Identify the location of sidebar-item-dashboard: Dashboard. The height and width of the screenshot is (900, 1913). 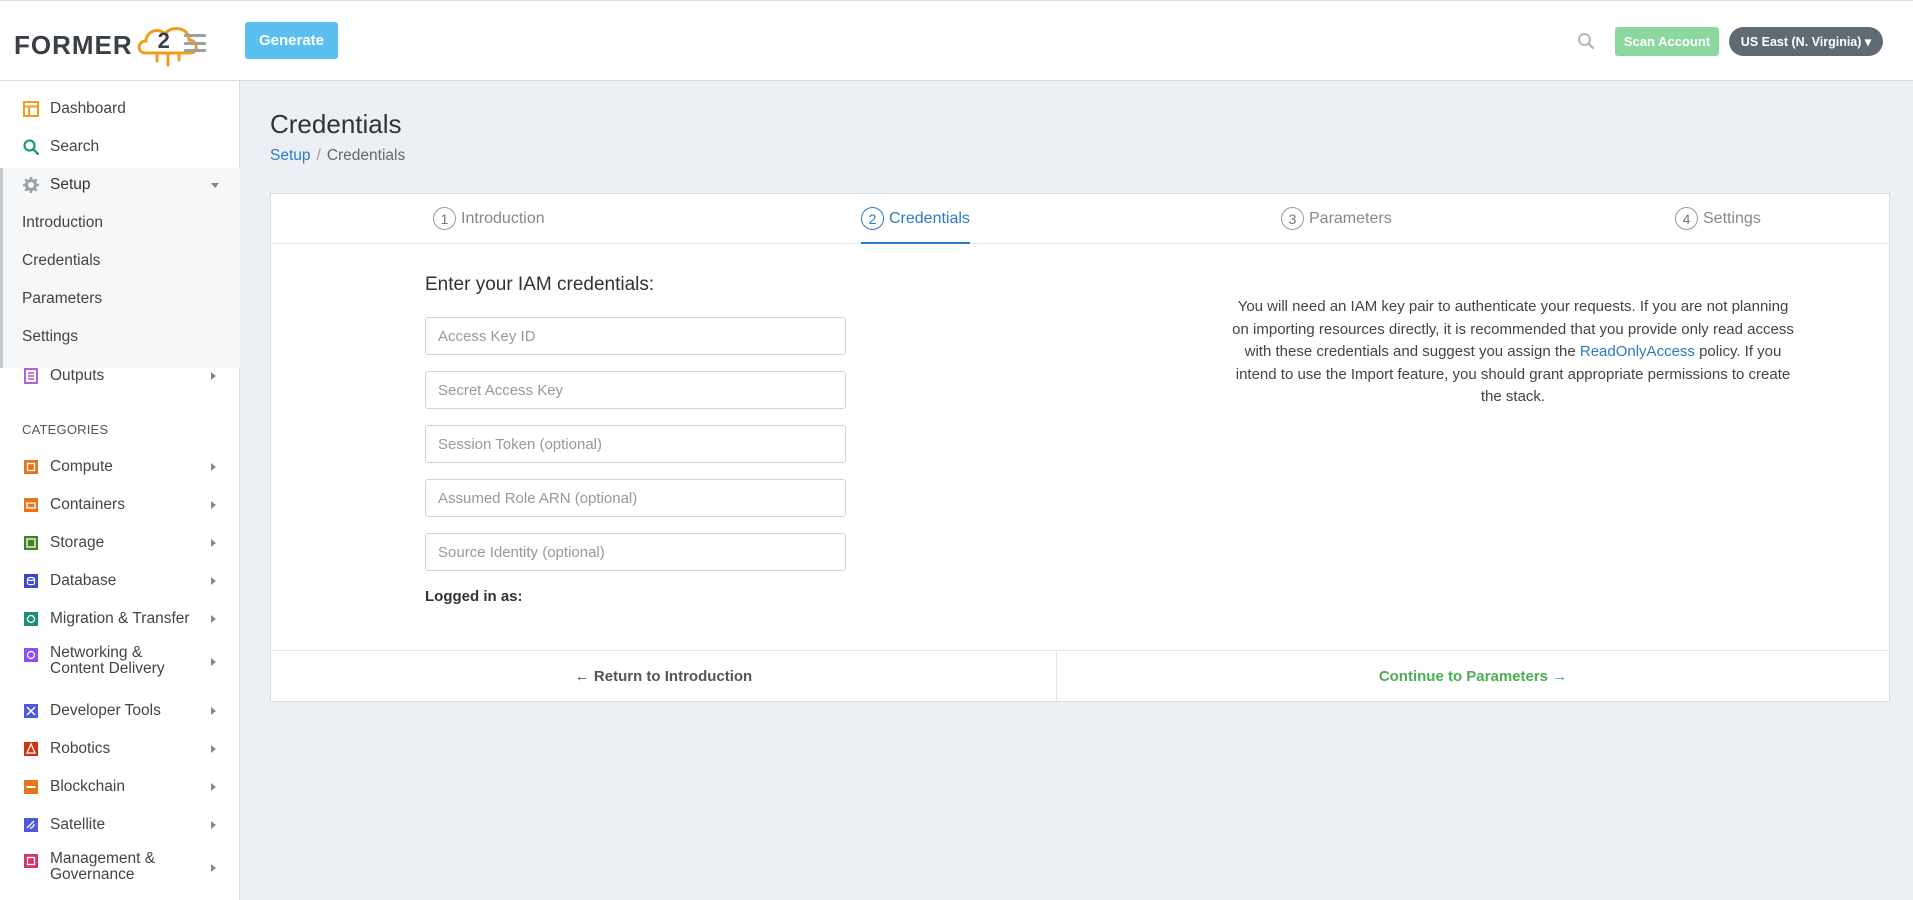
(120, 109).